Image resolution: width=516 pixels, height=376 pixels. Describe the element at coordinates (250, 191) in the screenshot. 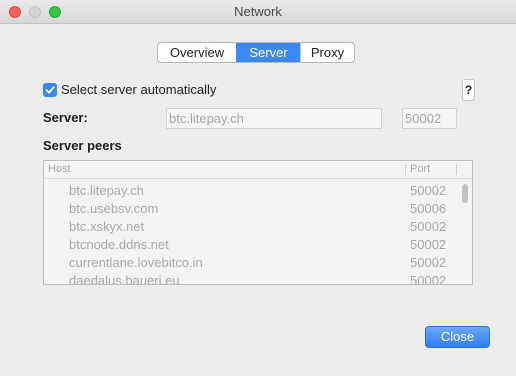

I see `table-row: btc.litepay.ch 50002` at that location.